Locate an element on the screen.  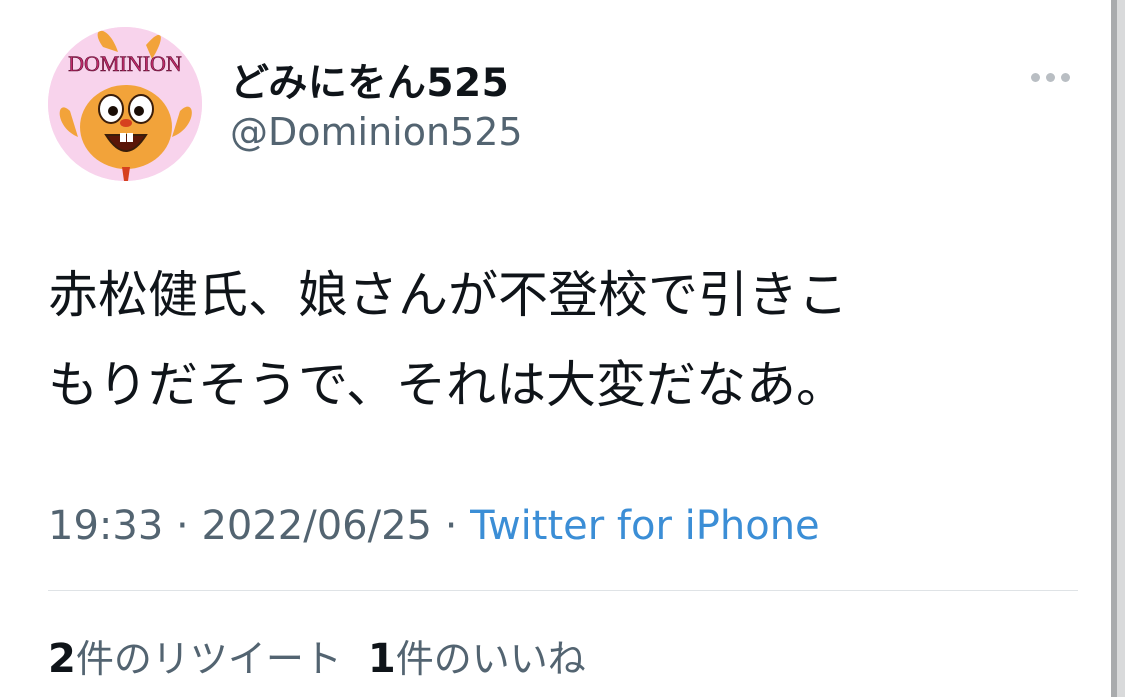
avatar-bunny-image: DOMINION is located at coordinates (125, 104).